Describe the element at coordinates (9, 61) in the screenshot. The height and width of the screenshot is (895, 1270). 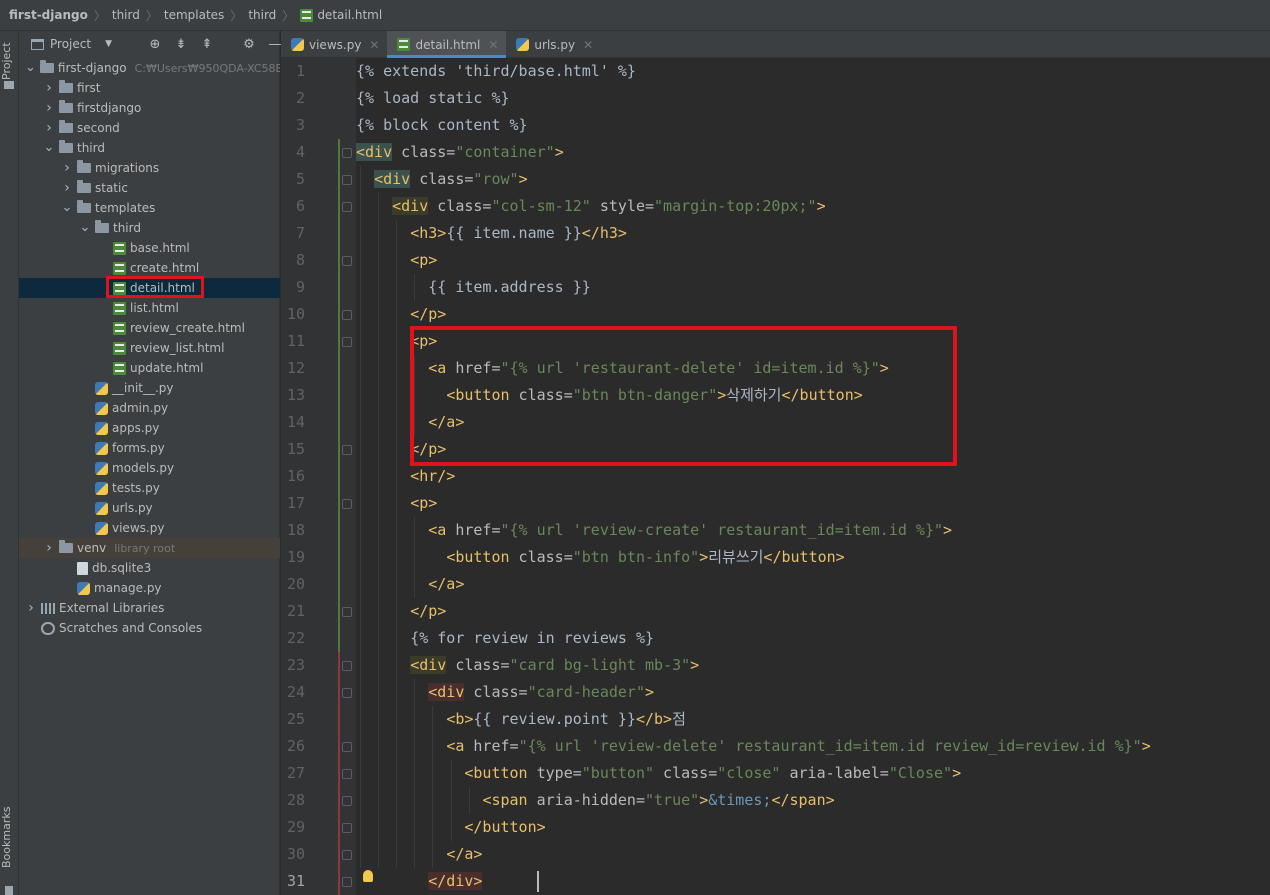
I see `project-tool-button: Project` at that location.